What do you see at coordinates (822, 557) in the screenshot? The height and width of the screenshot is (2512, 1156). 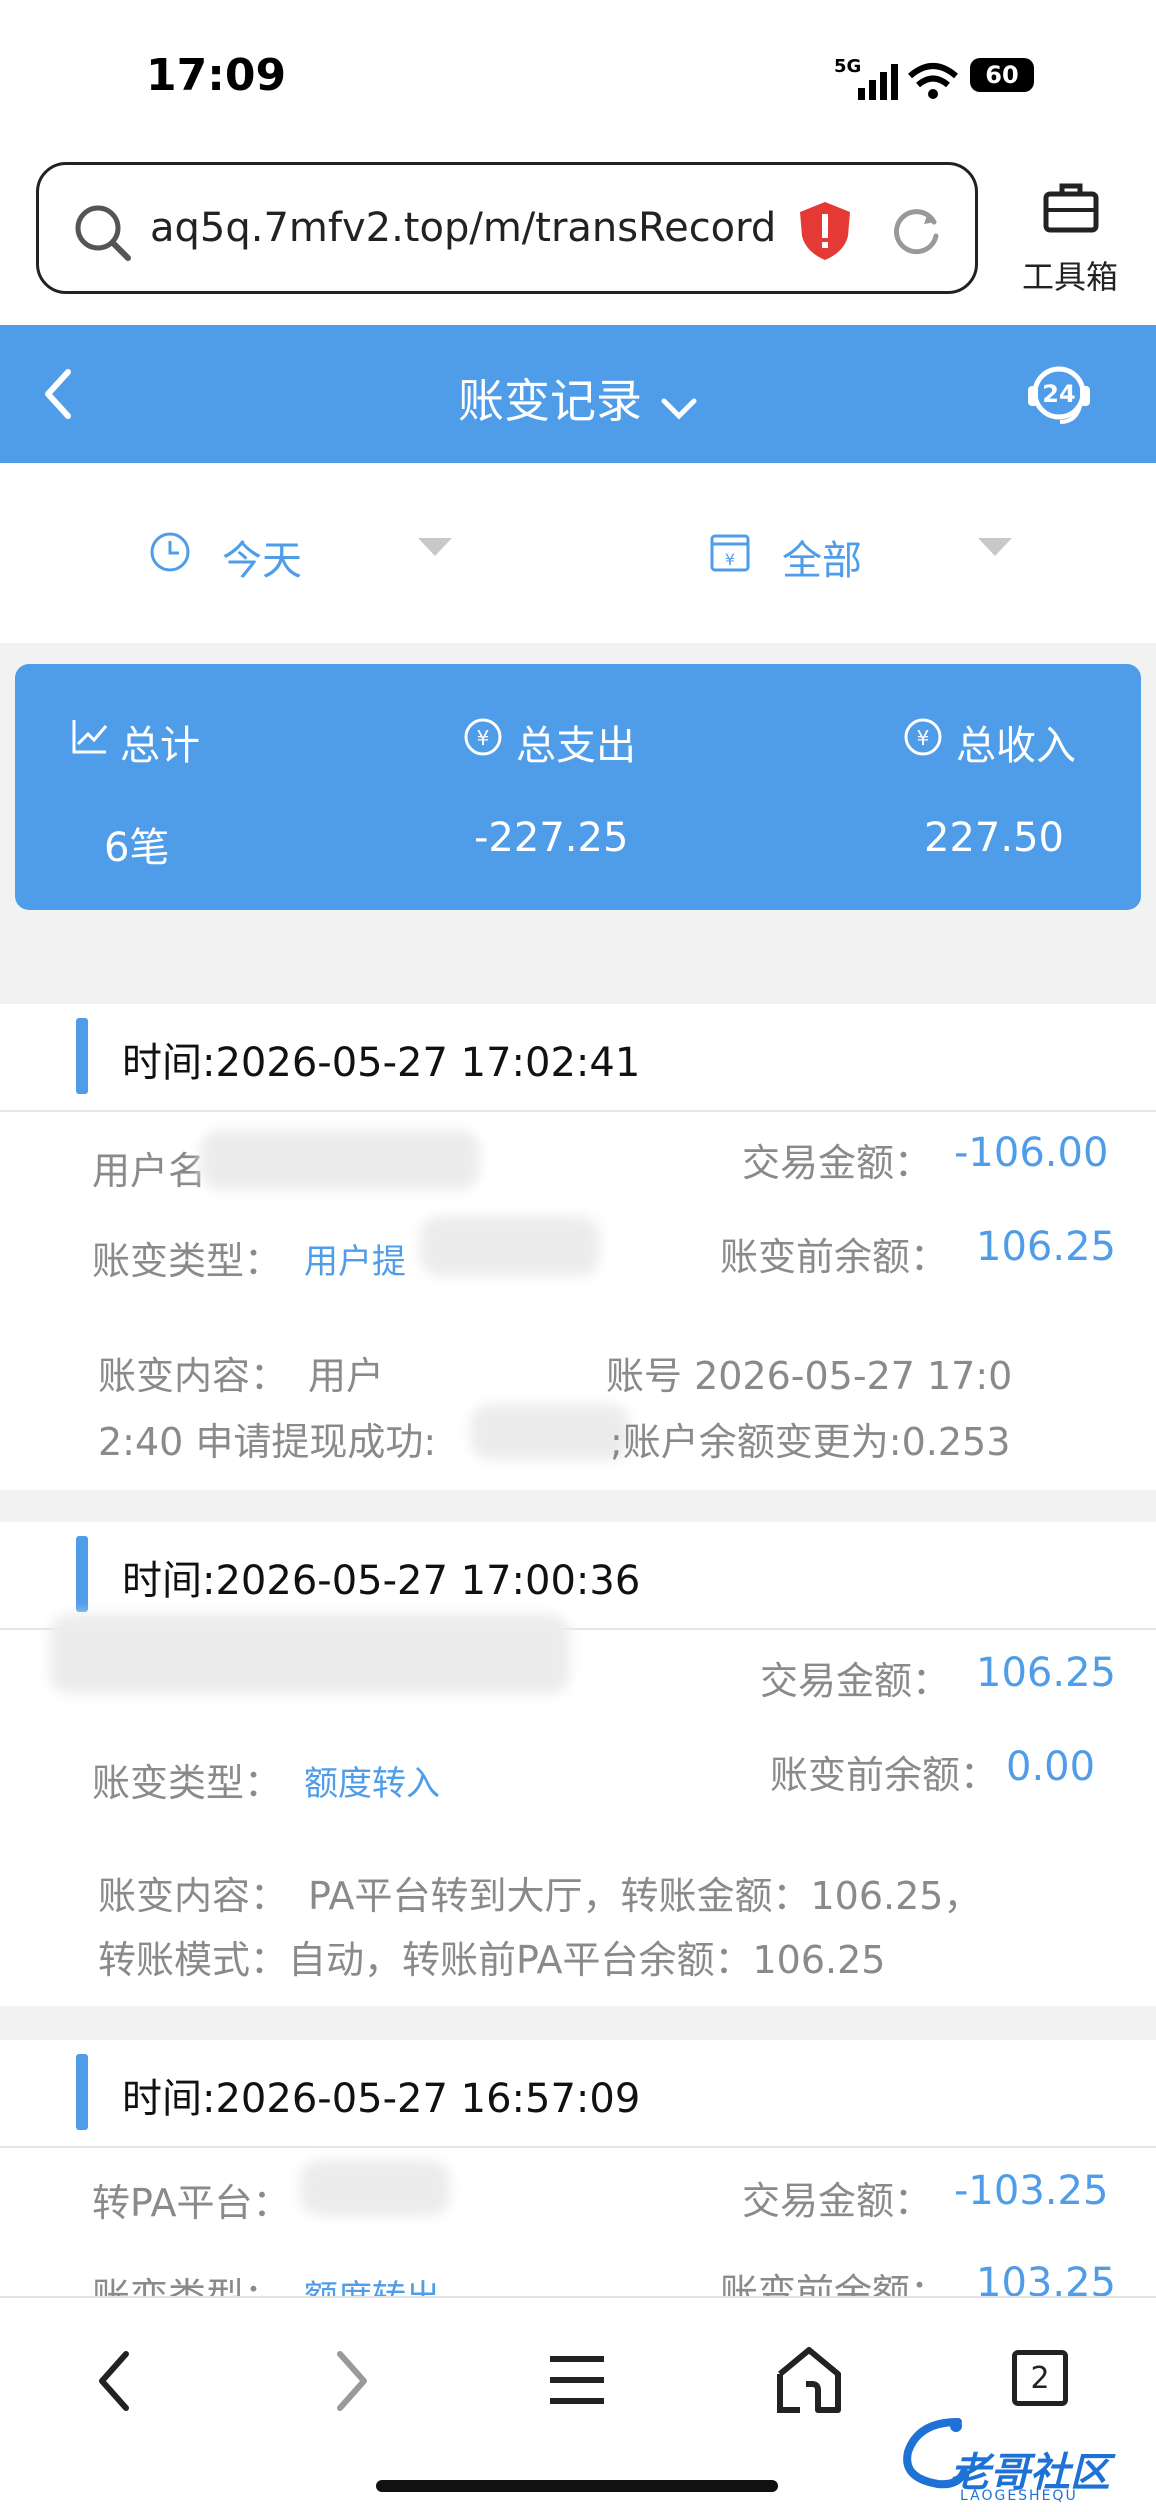 I see `type-filter: 全部` at bounding box center [822, 557].